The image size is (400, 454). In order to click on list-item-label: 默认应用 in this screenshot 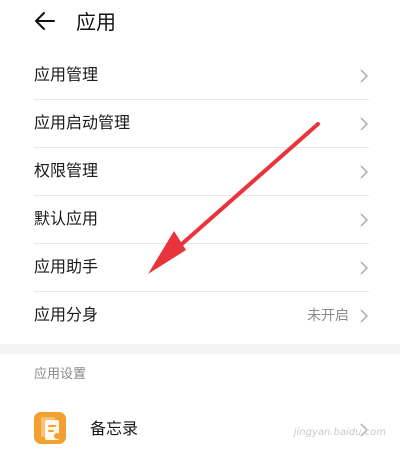, I will do `click(66, 218)`.